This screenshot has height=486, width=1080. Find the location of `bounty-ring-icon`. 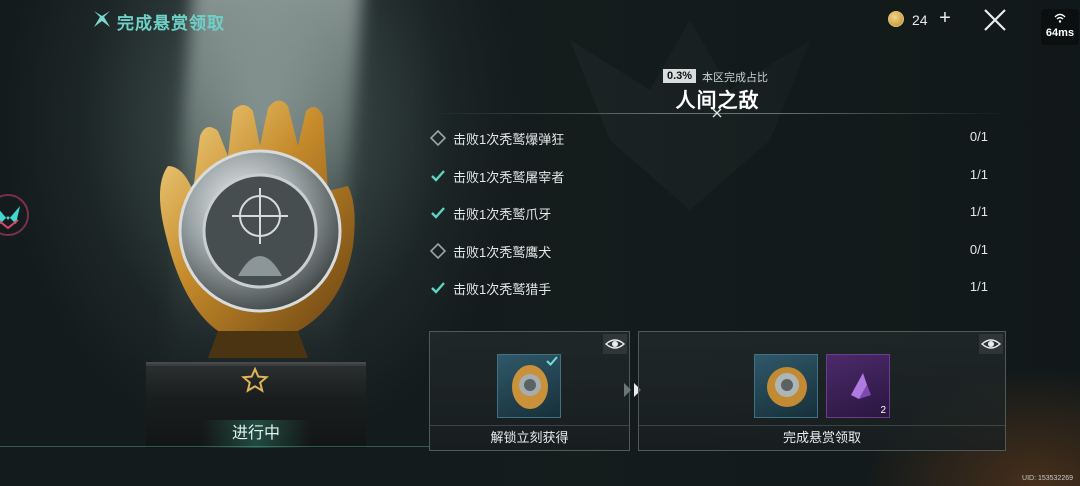

bounty-ring-icon is located at coordinates (787, 387).